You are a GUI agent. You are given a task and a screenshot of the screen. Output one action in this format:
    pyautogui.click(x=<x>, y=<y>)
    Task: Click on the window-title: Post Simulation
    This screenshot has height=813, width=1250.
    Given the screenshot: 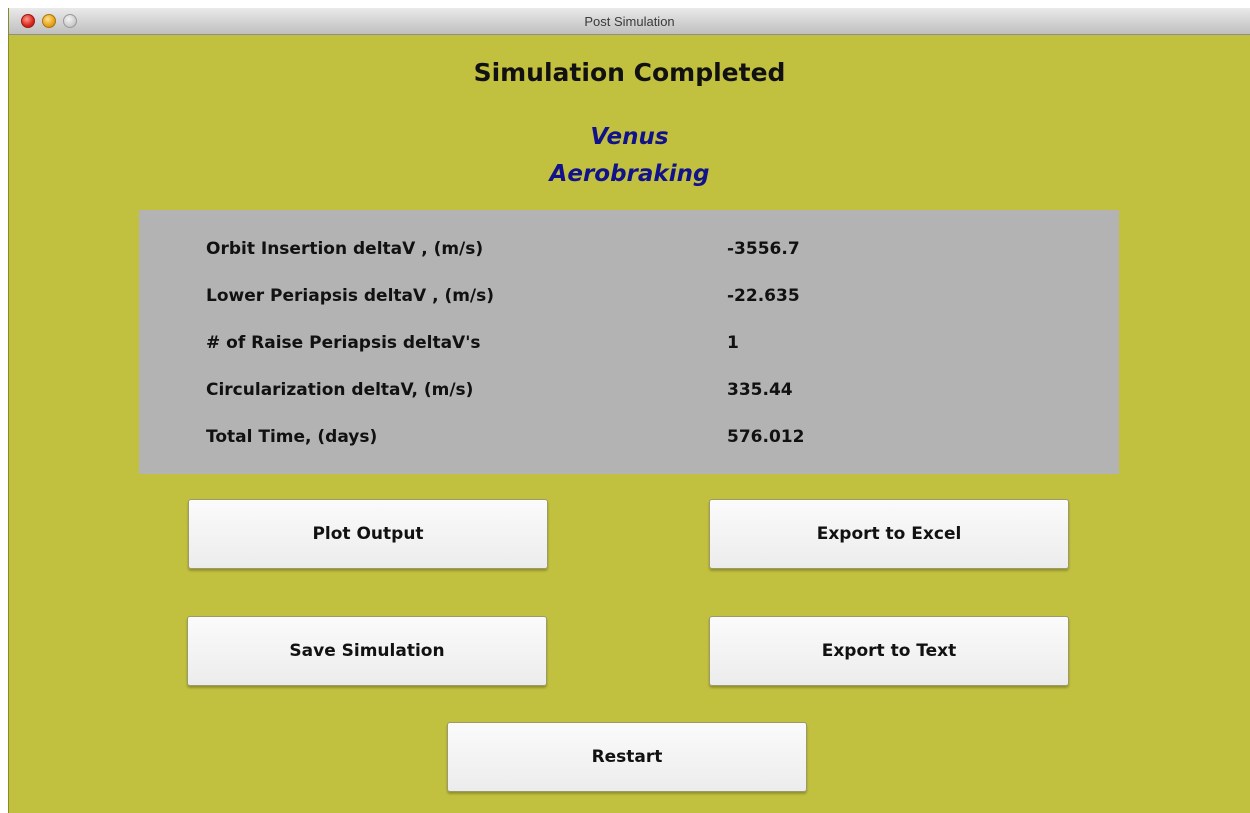 What is the action you would take?
    pyautogui.click(x=629, y=21)
    